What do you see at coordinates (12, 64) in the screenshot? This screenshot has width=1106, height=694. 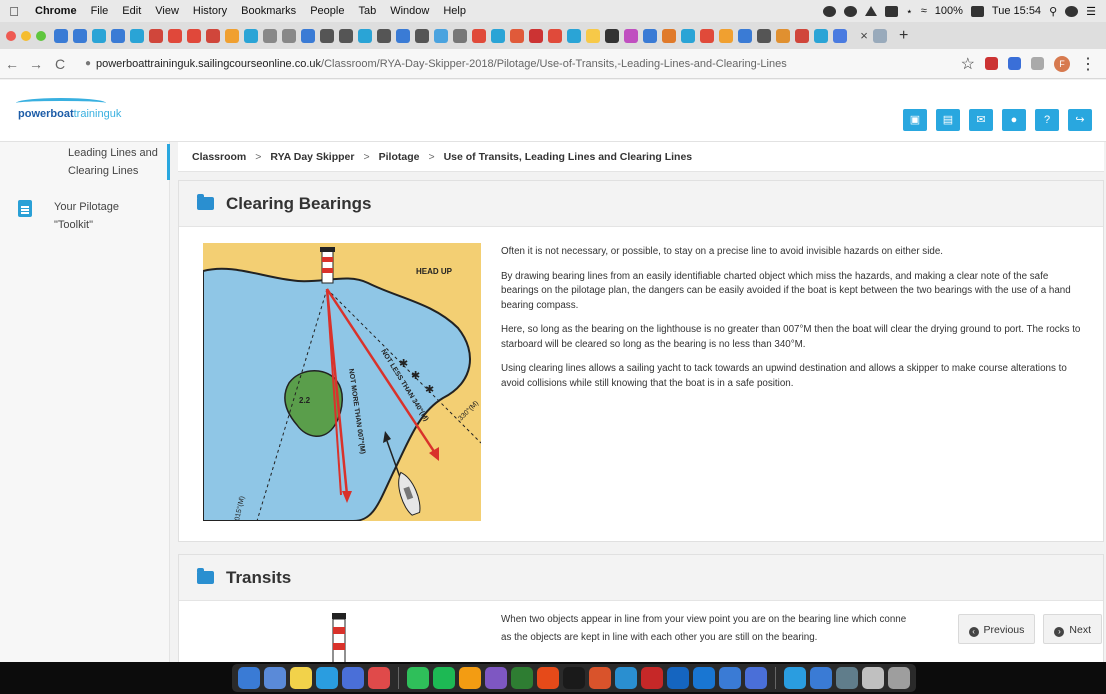 I see `back-button: ←` at bounding box center [12, 64].